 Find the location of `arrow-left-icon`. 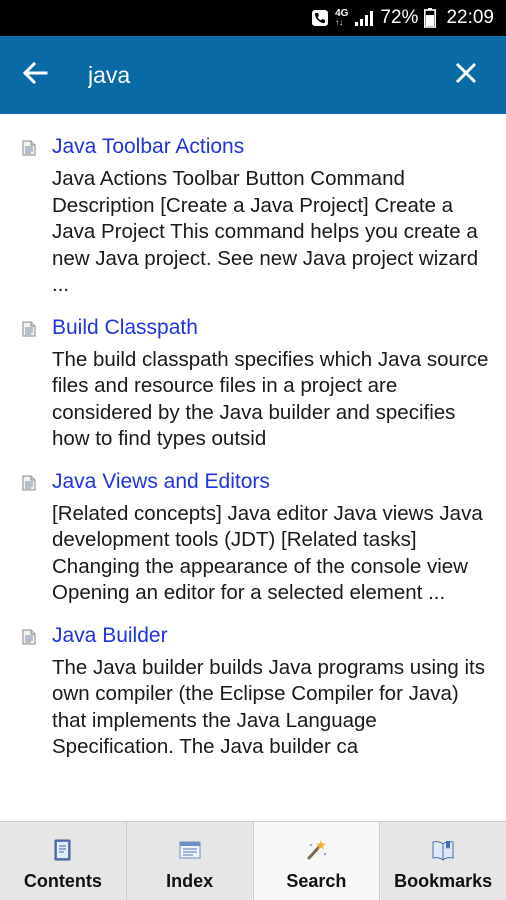

arrow-left-icon is located at coordinates (35, 75).